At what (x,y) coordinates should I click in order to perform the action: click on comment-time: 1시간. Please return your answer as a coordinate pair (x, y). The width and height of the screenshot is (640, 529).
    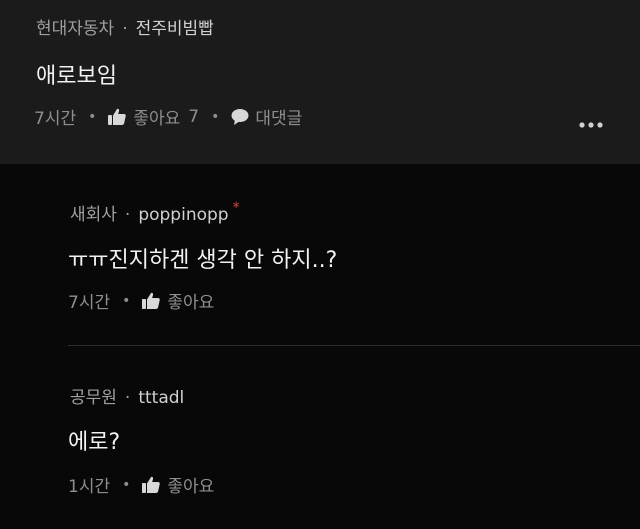
    Looking at the image, I should click on (89, 487).